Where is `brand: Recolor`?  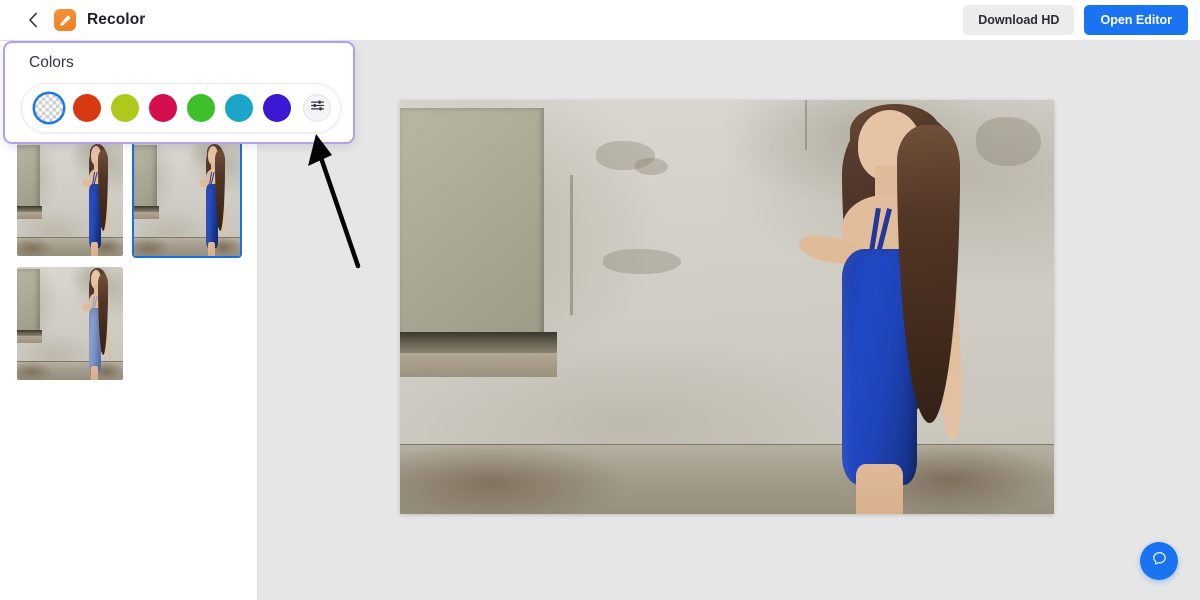 brand: Recolor is located at coordinates (99, 20).